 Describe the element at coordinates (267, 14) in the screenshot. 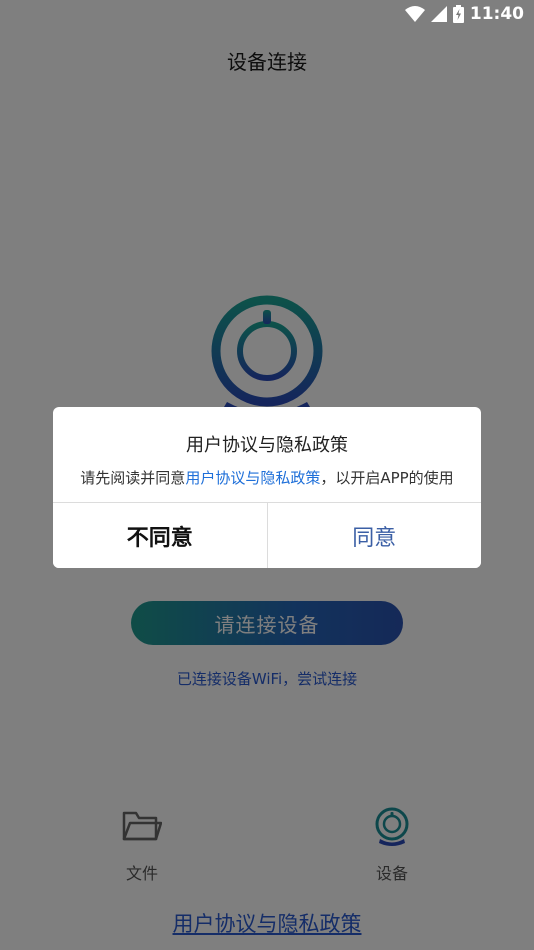

I see `status-bar: 11:40` at that location.